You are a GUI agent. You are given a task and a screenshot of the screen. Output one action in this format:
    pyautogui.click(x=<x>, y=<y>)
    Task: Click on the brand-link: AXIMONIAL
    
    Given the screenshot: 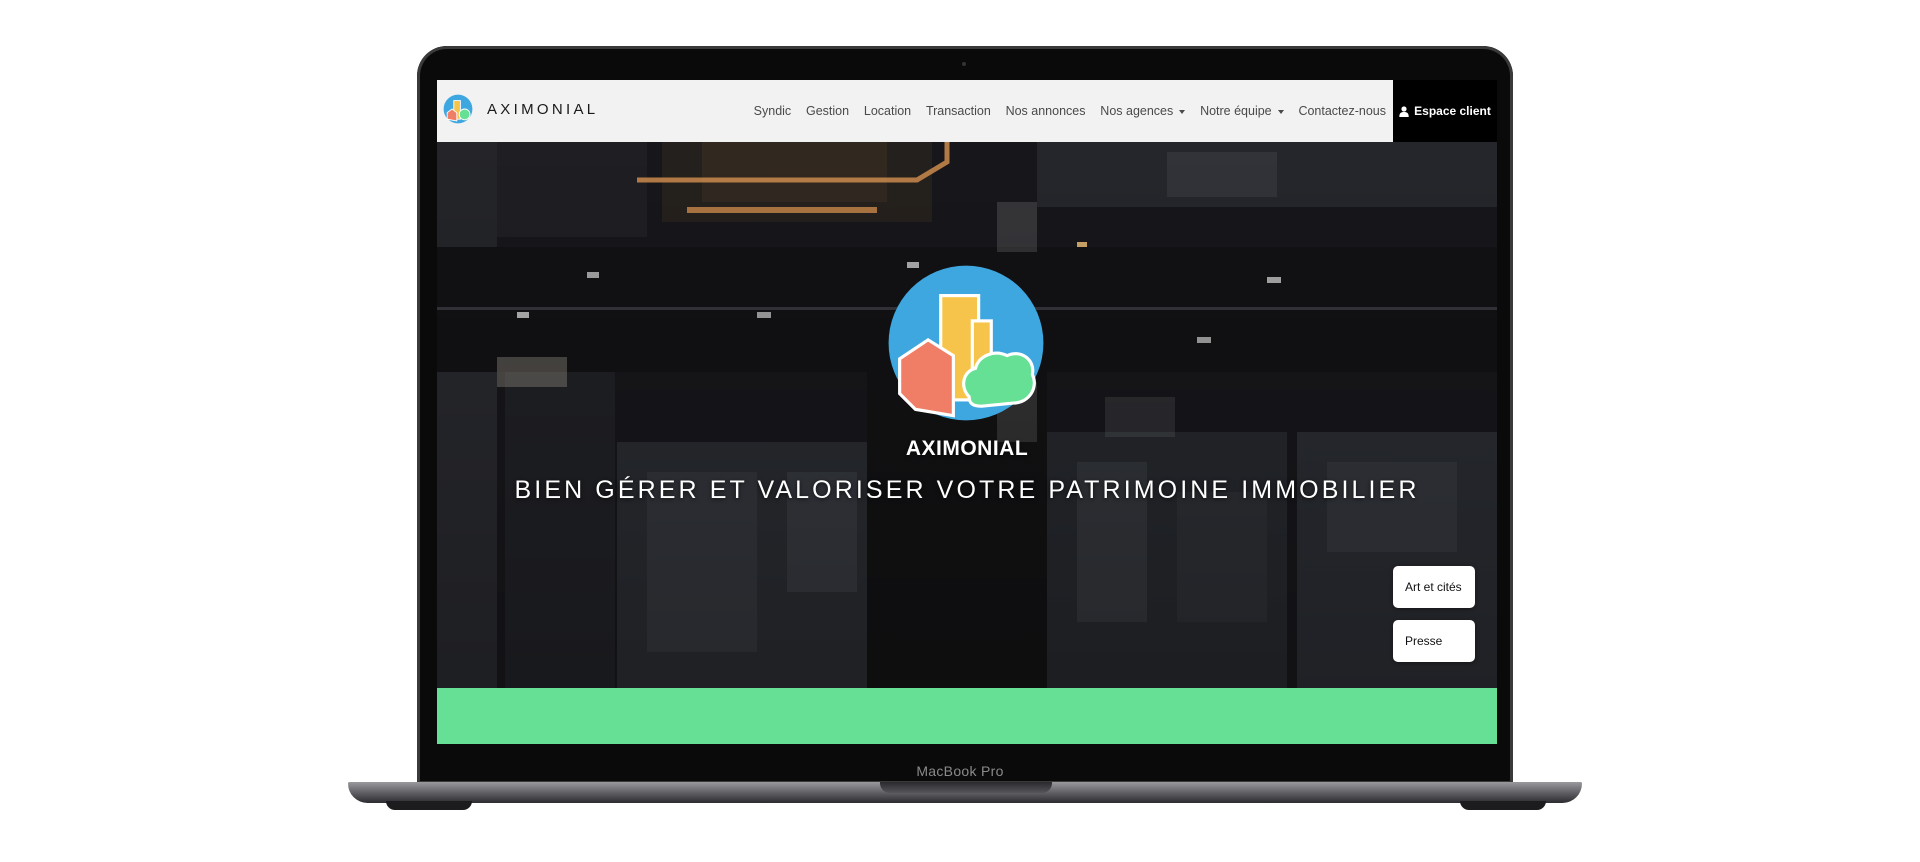 What is the action you would take?
    pyautogui.click(x=520, y=109)
    